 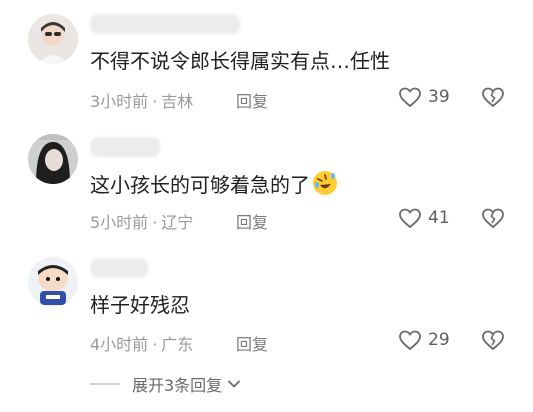 What do you see at coordinates (119, 344) in the screenshot?
I see `comment-time: 4小时前` at bounding box center [119, 344].